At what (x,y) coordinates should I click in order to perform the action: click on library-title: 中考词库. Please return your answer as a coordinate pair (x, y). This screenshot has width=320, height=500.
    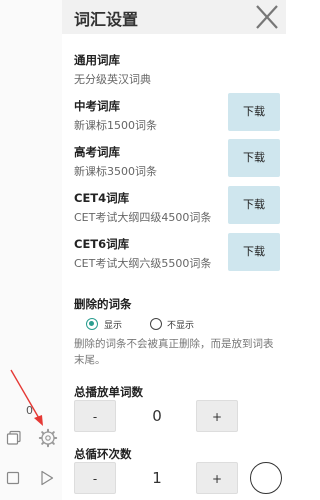
    Looking at the image, I should click on (97, 106).